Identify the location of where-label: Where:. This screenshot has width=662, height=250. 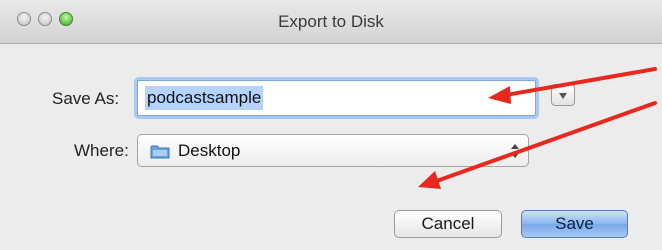
(101, 150).